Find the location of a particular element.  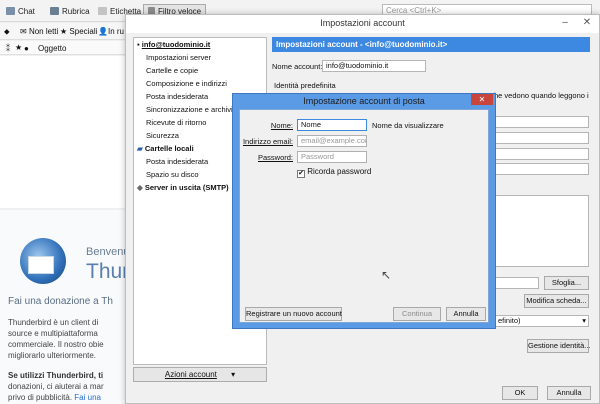

chat-button: Chat is located at coordinates (20, 11).